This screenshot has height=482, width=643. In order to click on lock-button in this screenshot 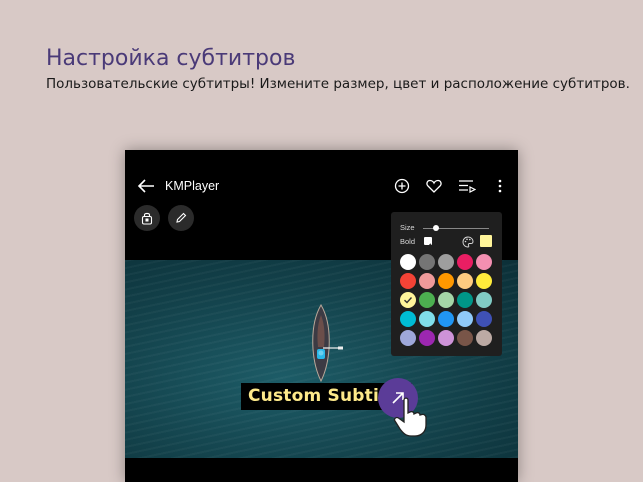, I will do `click(147, 218)`.